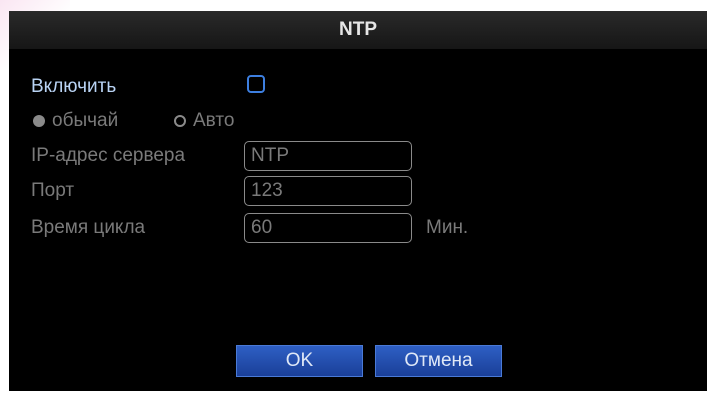 The height and width of the screenshot is (394, 716). I want to click on enable-label: Включить, so click(74, 86).